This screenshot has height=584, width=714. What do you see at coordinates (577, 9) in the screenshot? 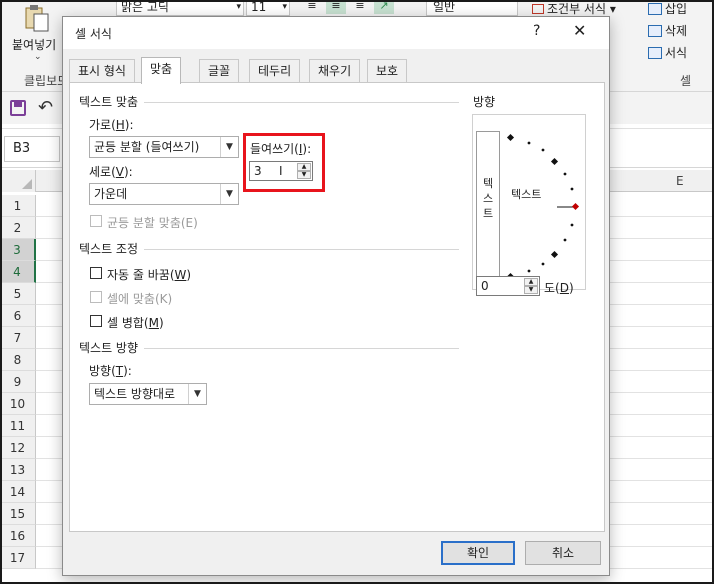
I see `conditional-format-label: 조건부 서식` at bounding box center [577, 9].